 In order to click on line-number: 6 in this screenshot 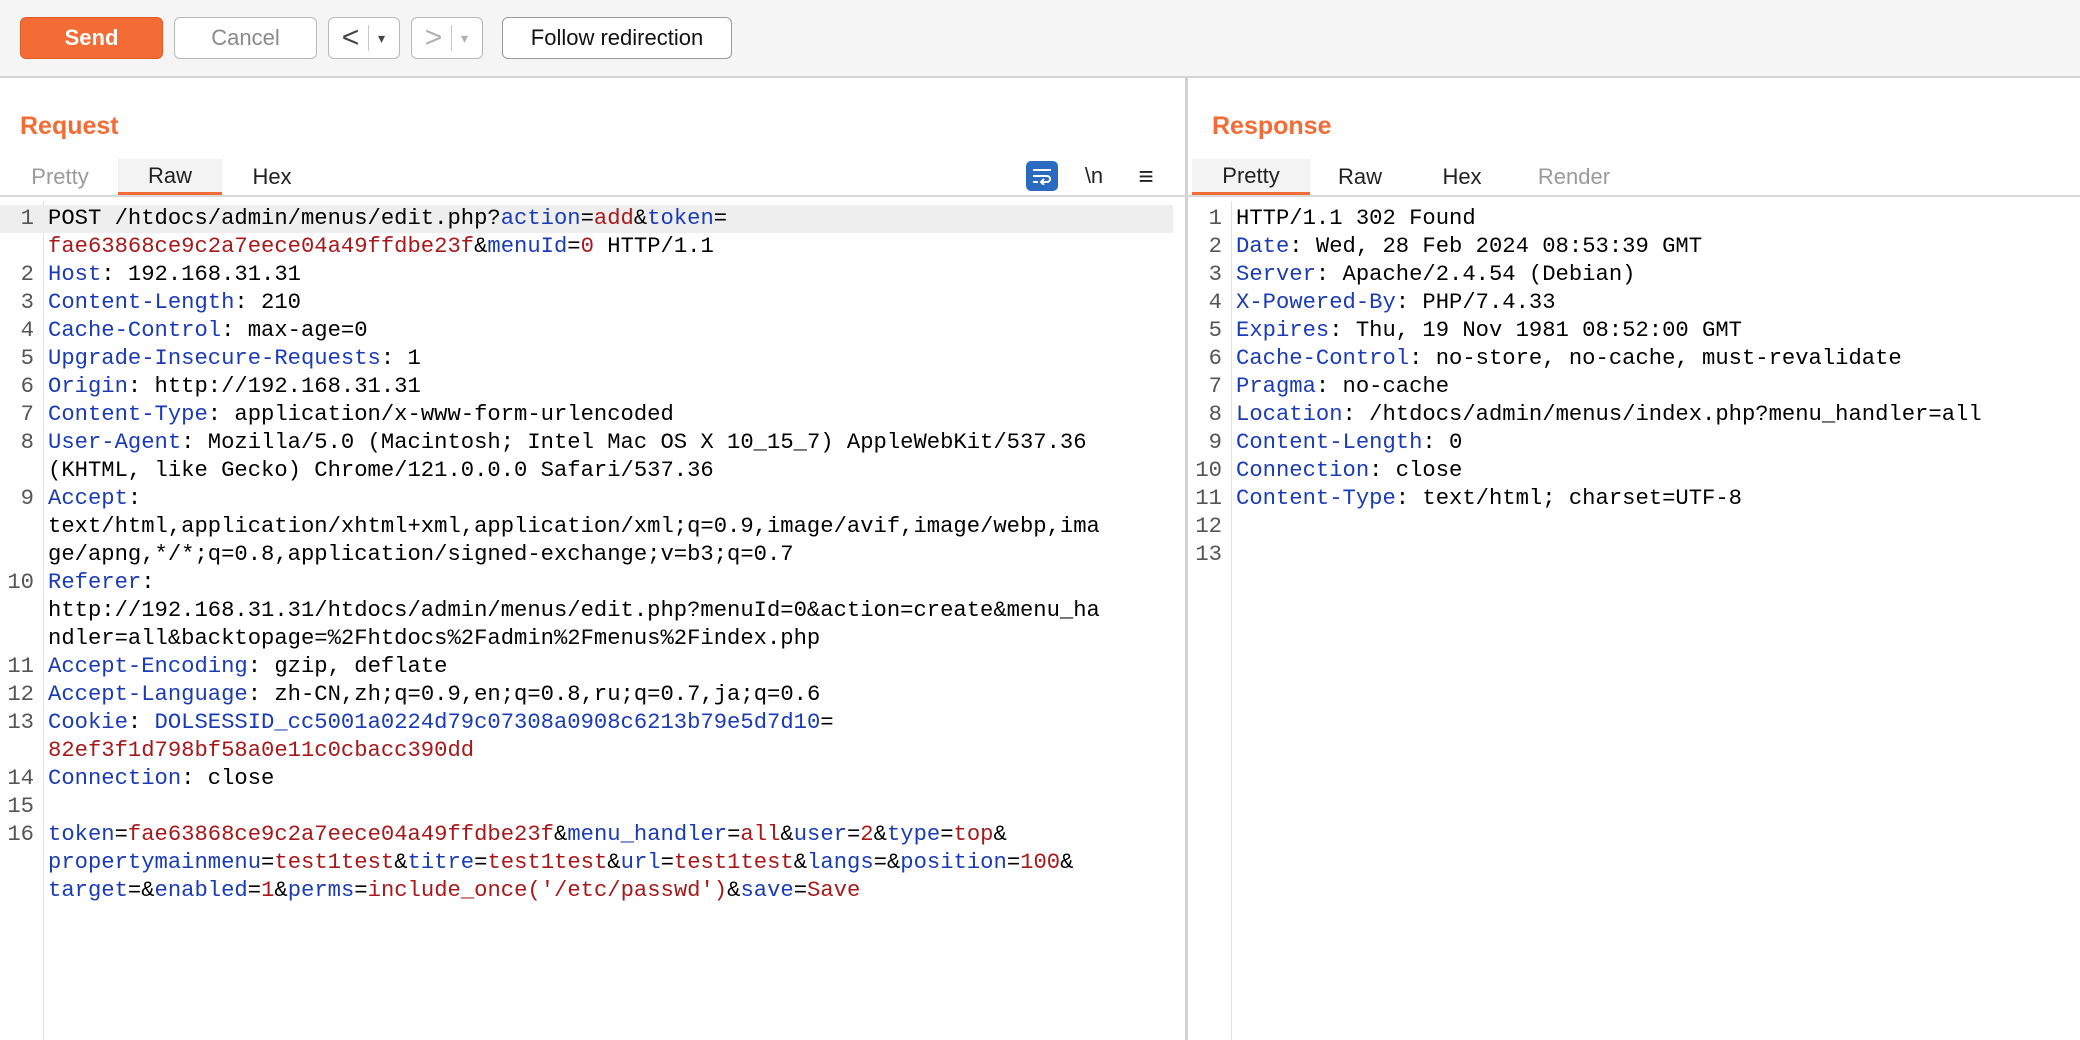, I will do `click(27, 386)`.